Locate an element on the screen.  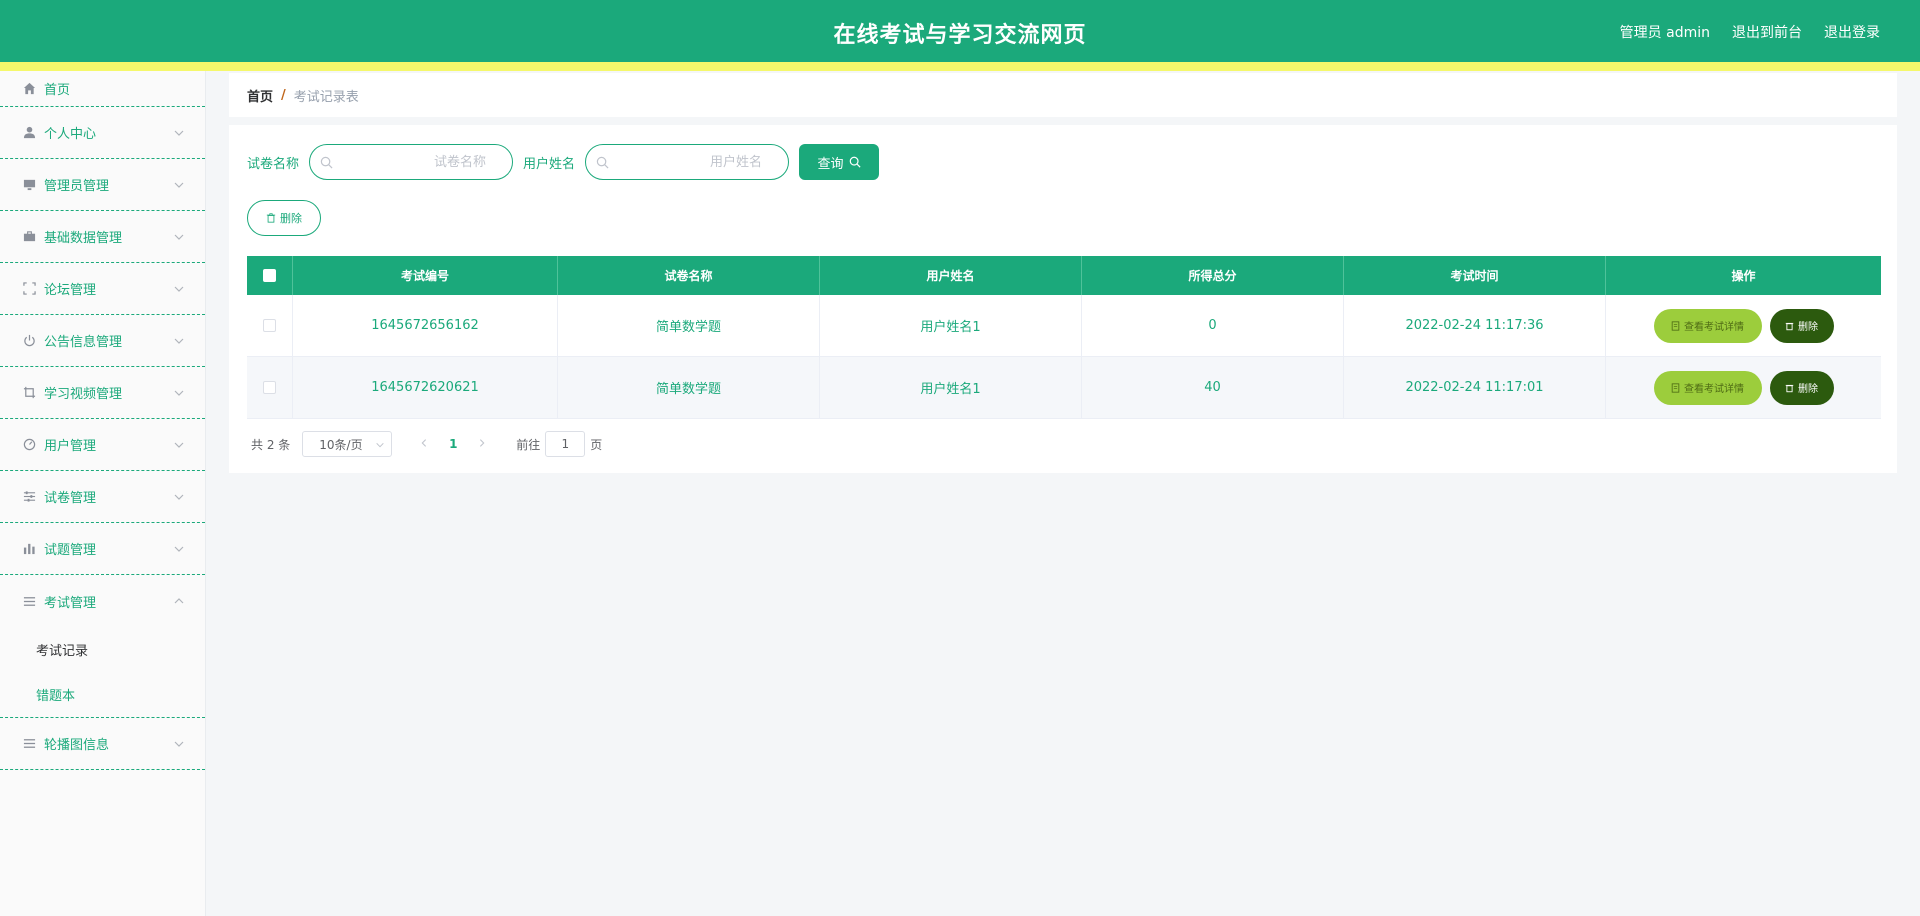
sidebar-item-label: 管理员管理 is located at coordinates (77, 186).